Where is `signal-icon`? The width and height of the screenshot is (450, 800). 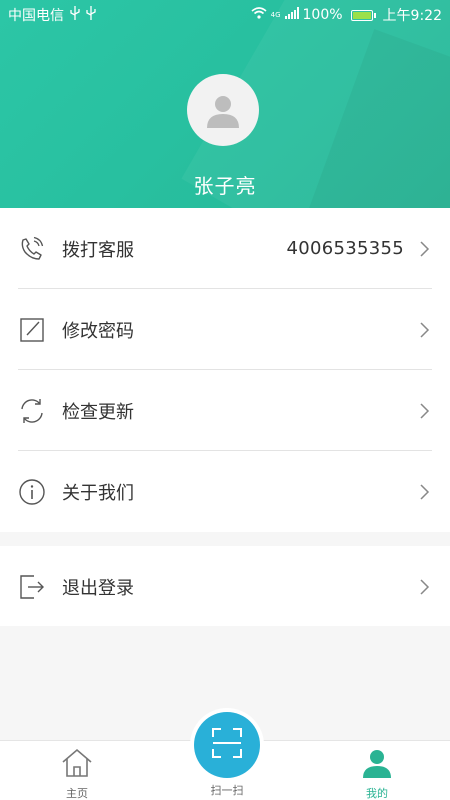 signal-icon is located at coordinates (291, 15).